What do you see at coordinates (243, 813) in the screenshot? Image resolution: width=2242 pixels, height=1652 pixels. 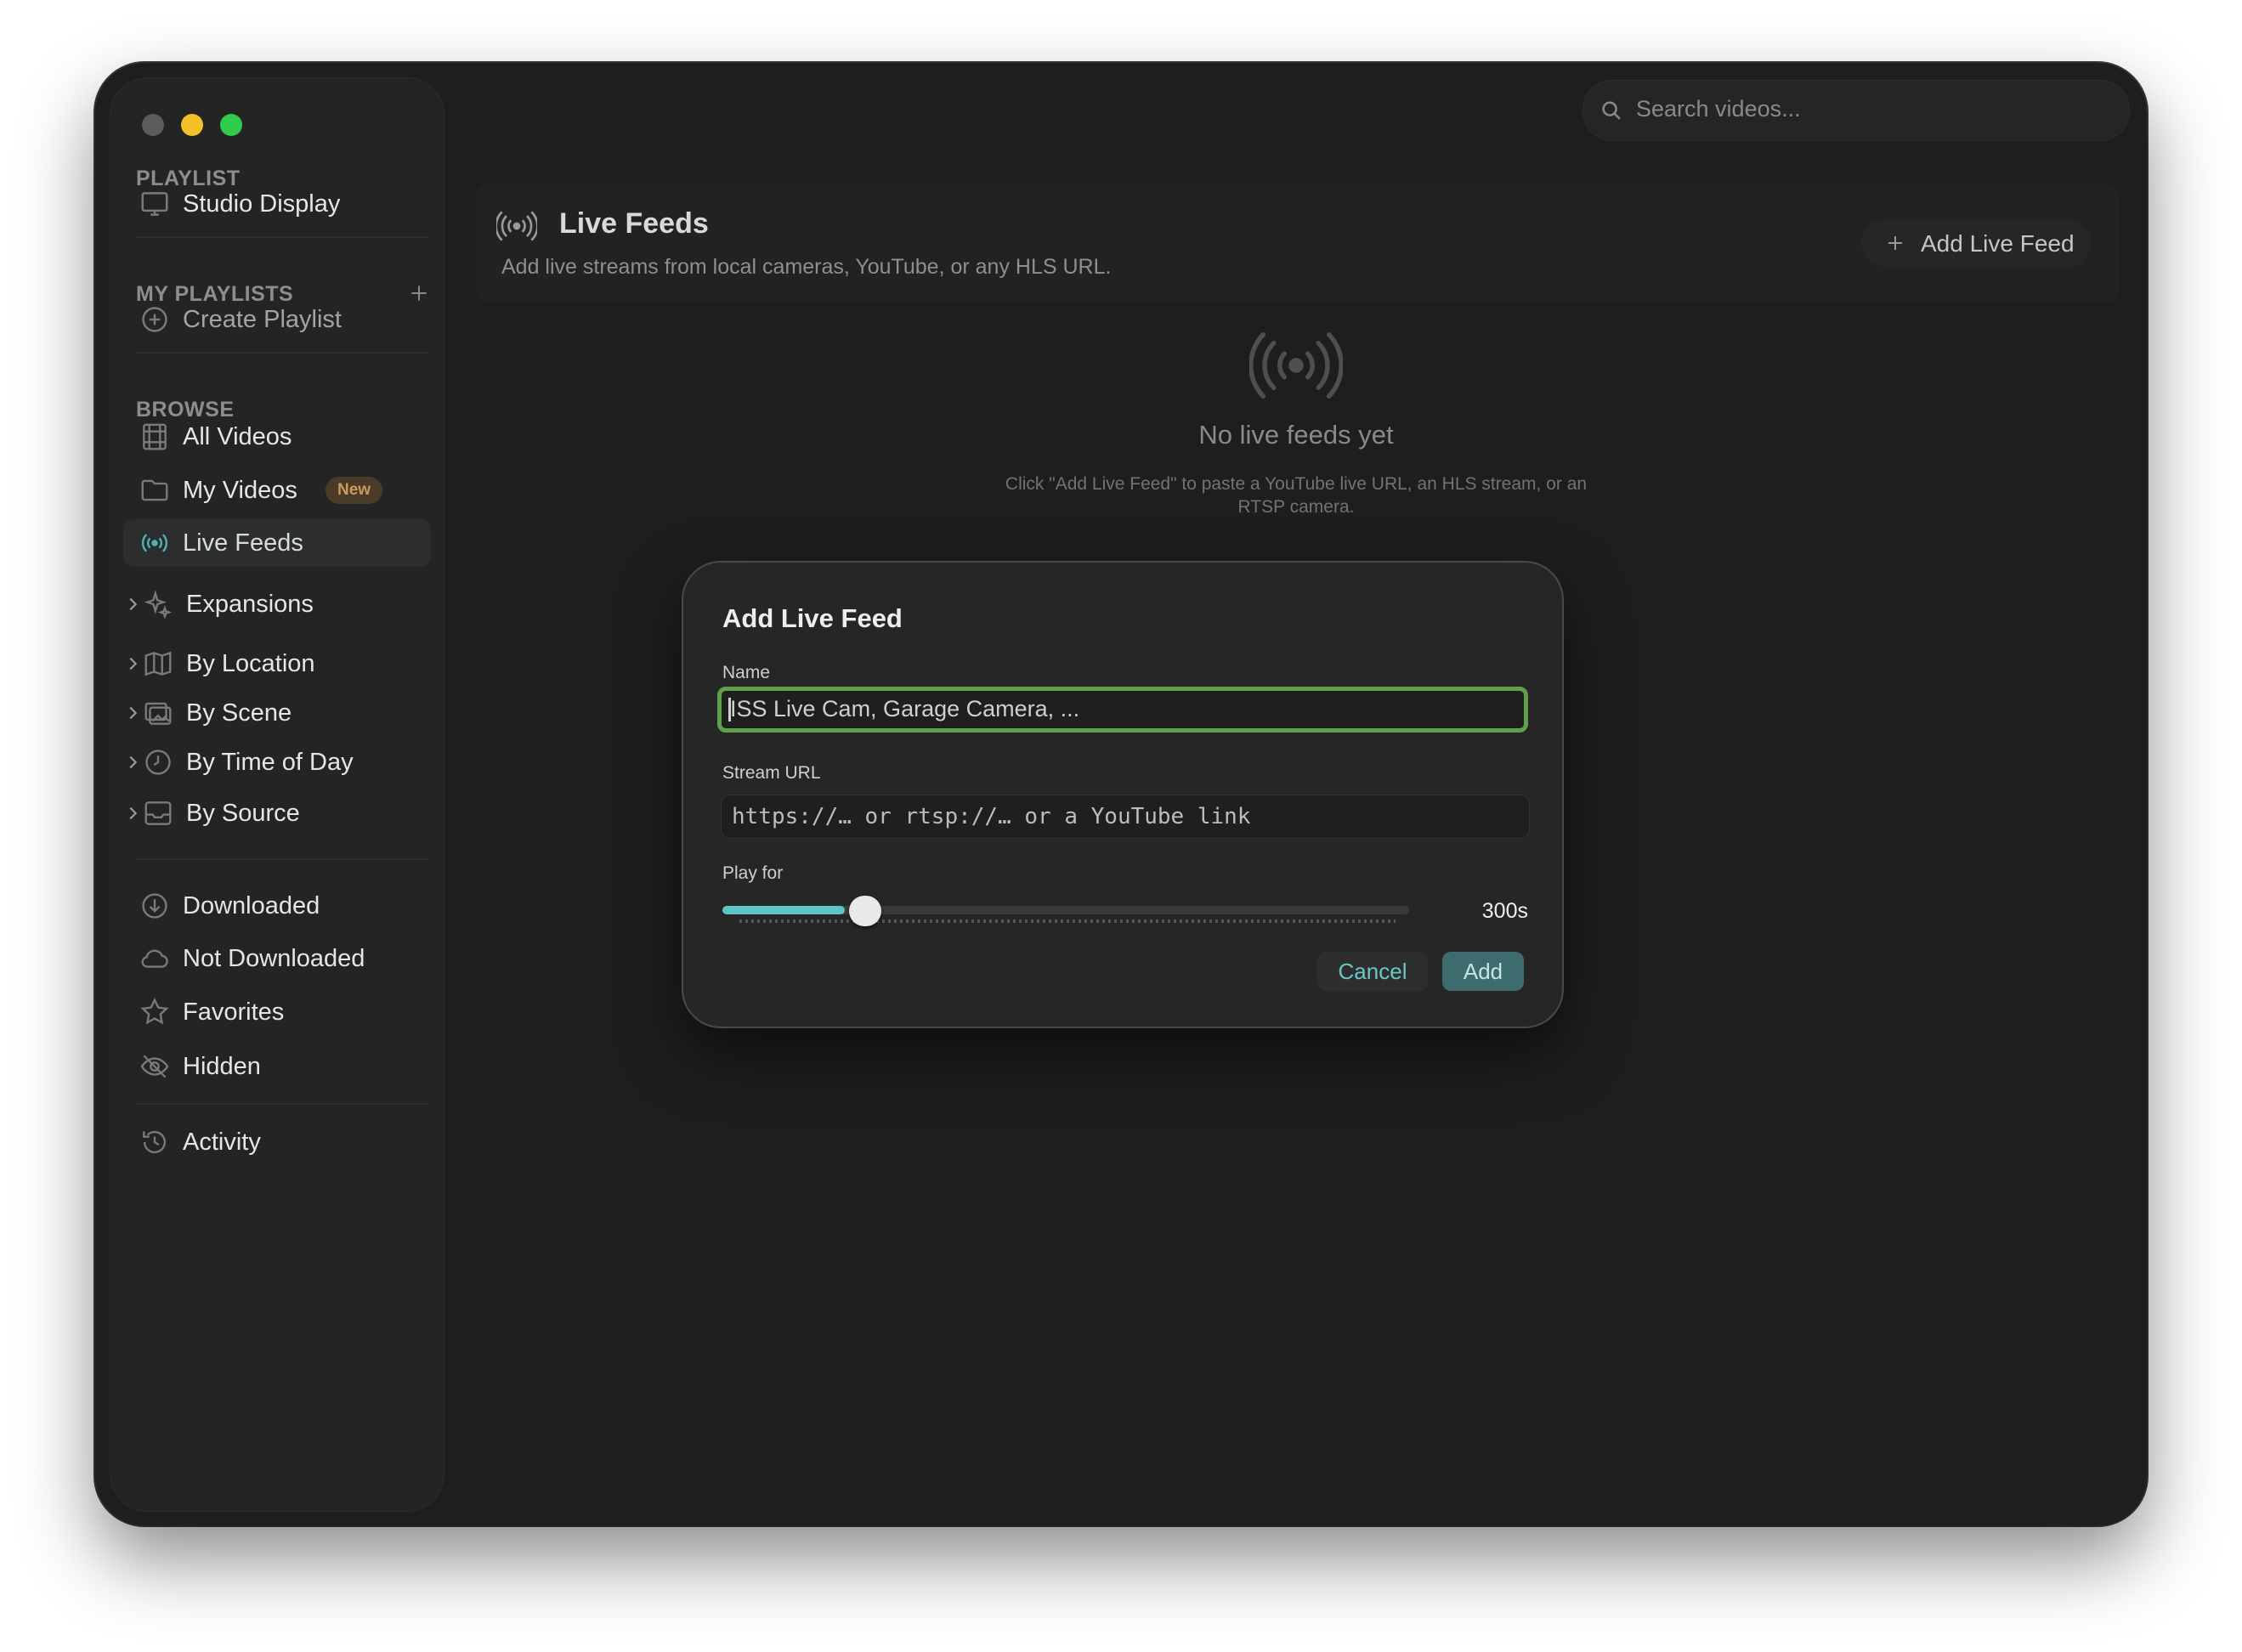 I see `sidebar-item-label: By Source` at bounding box center [243, 813].